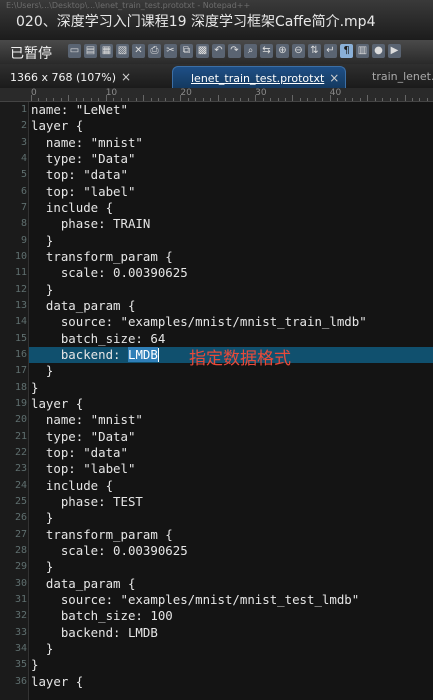  Describe the element at coordinates (79, 110) in the screenshot. I see `code-line: name: "LeNet"` at that location.